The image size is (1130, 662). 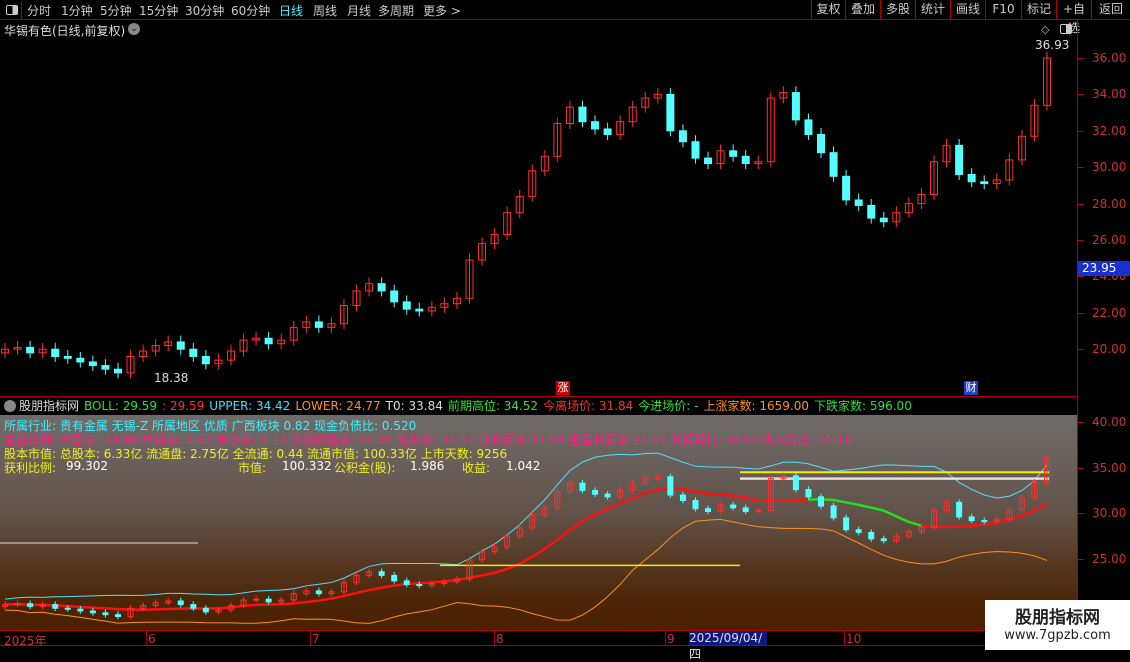 I want to click on toolbar-button-8: 返回, so click(x=1110, y=10).